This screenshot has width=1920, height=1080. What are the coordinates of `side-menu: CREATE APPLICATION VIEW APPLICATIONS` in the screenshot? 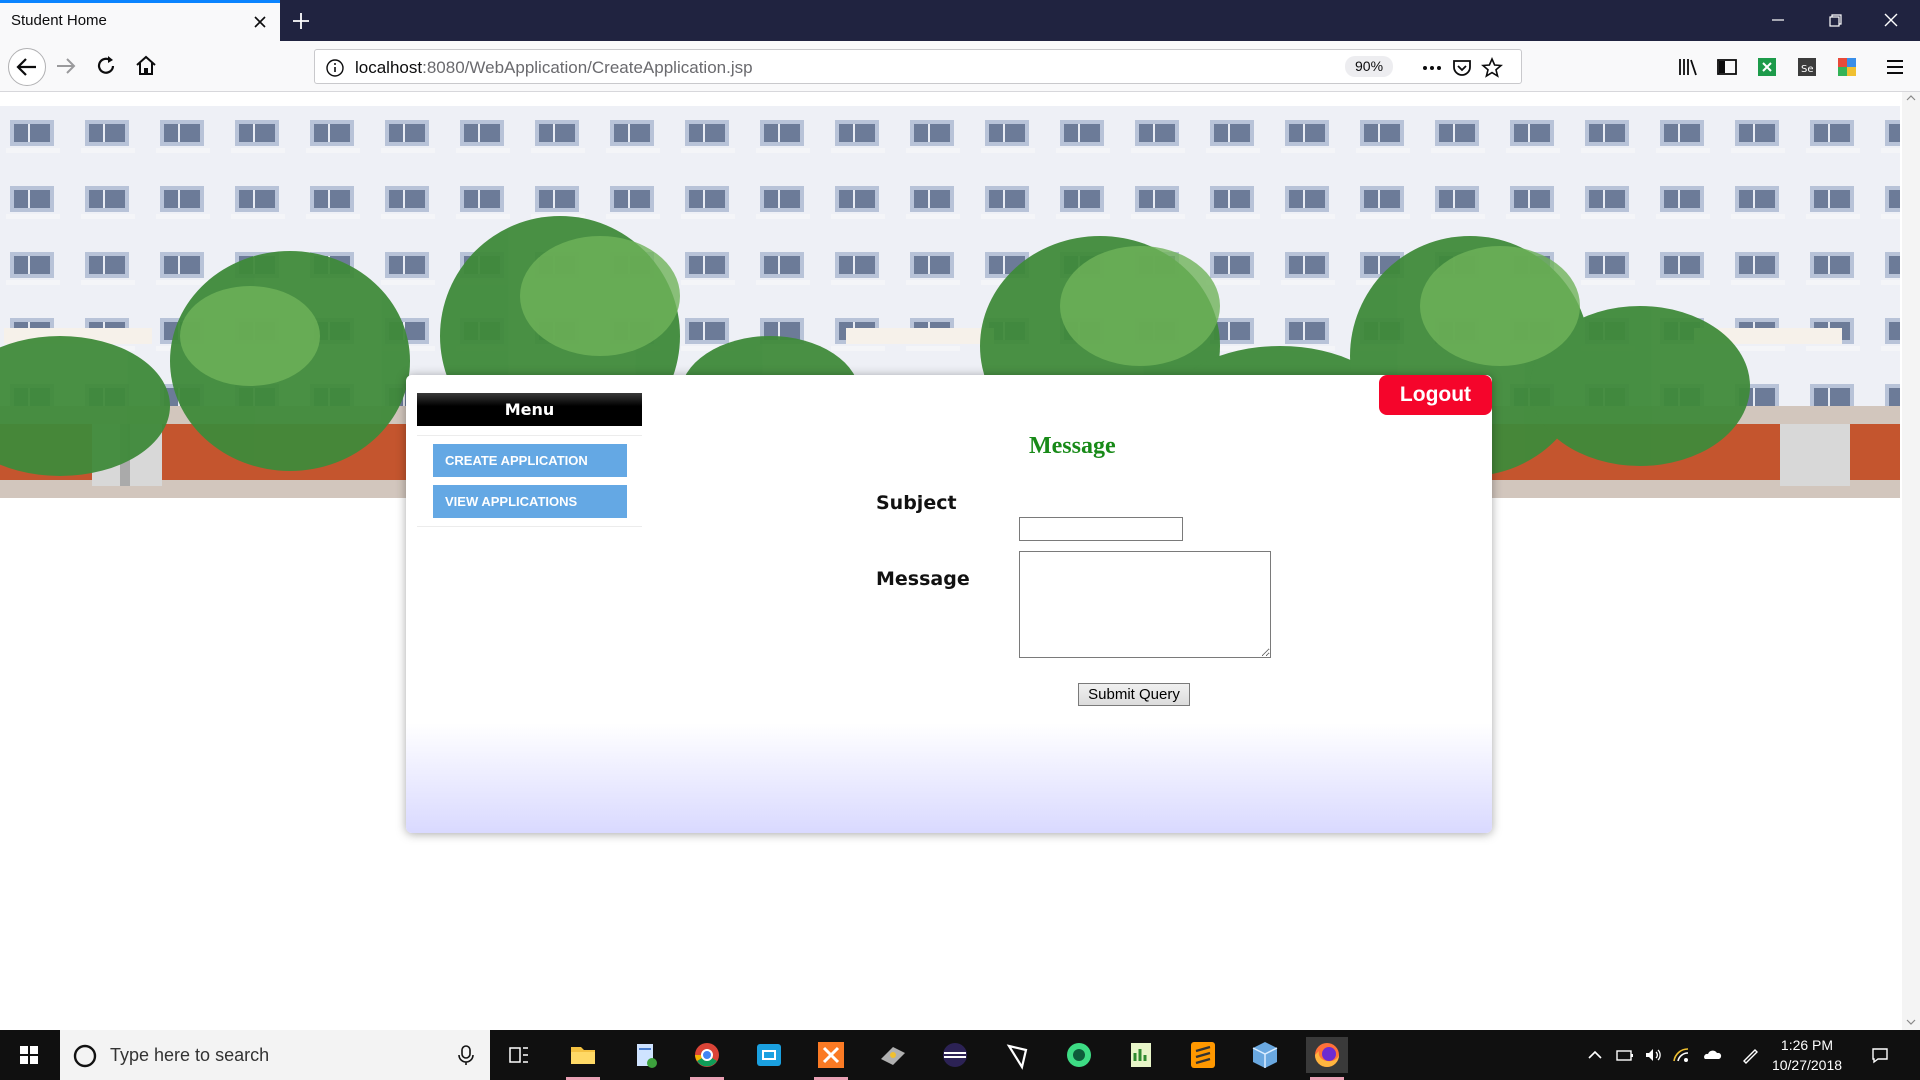 It's located at (529, 485).